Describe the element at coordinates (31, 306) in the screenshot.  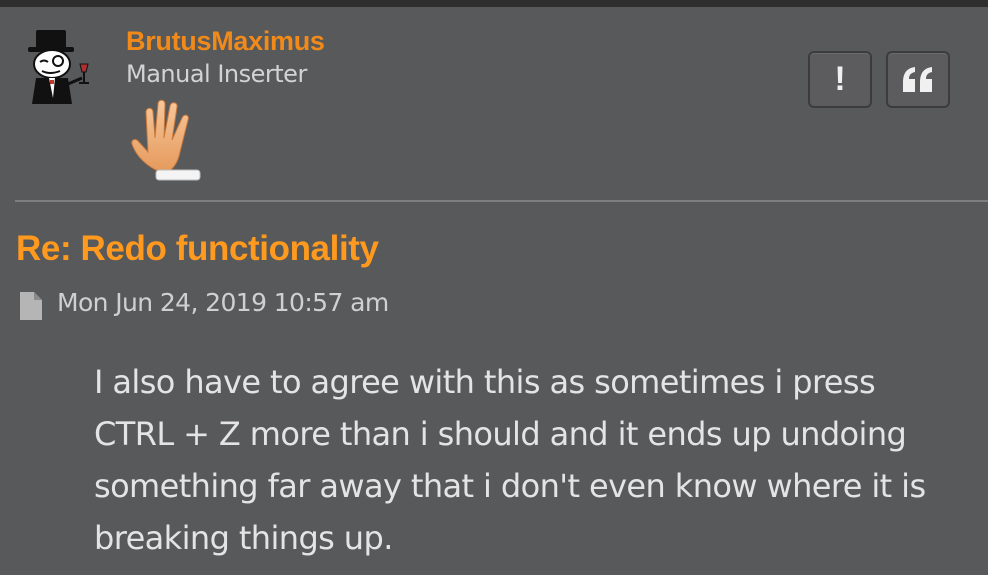
I see `document-icon` at that location.